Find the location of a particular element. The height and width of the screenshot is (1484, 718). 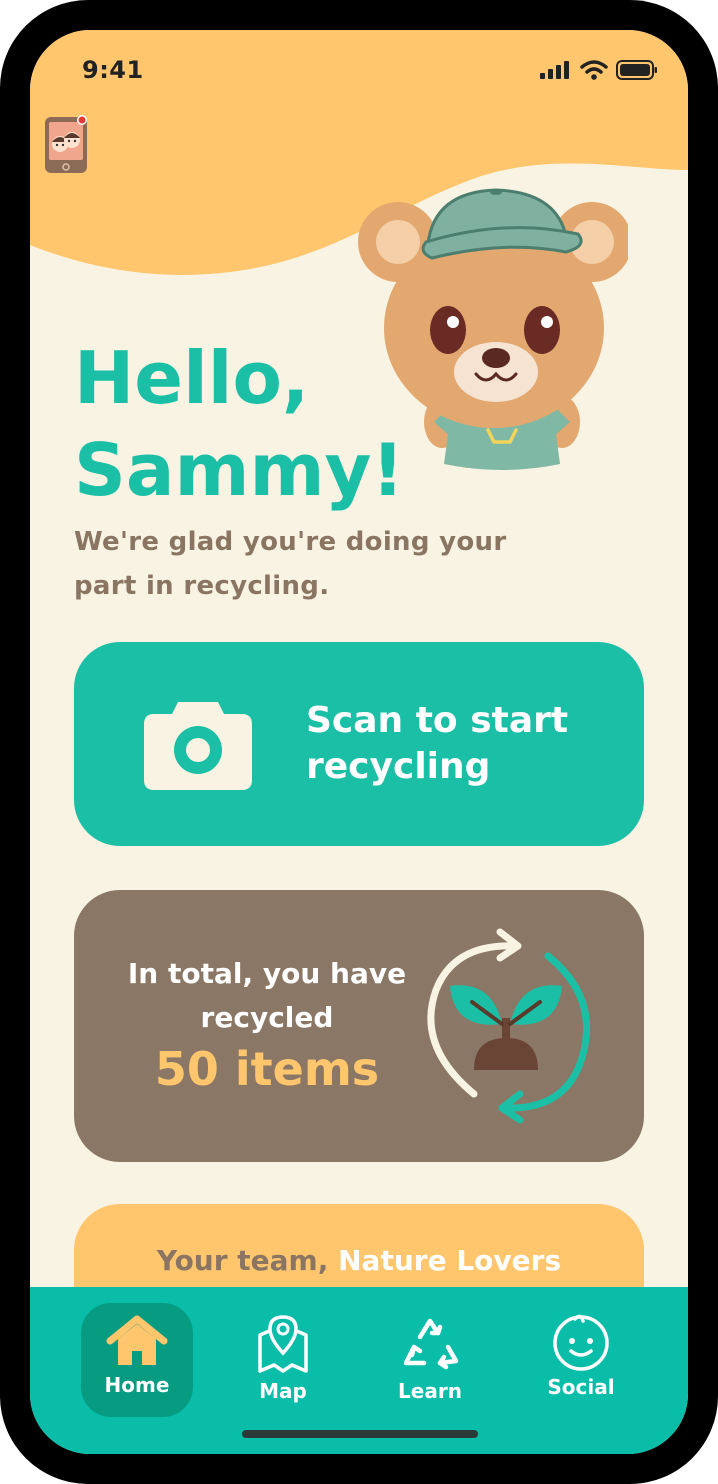

scan-button-label: Scan to start recycling is located at coordinates (437, 743).